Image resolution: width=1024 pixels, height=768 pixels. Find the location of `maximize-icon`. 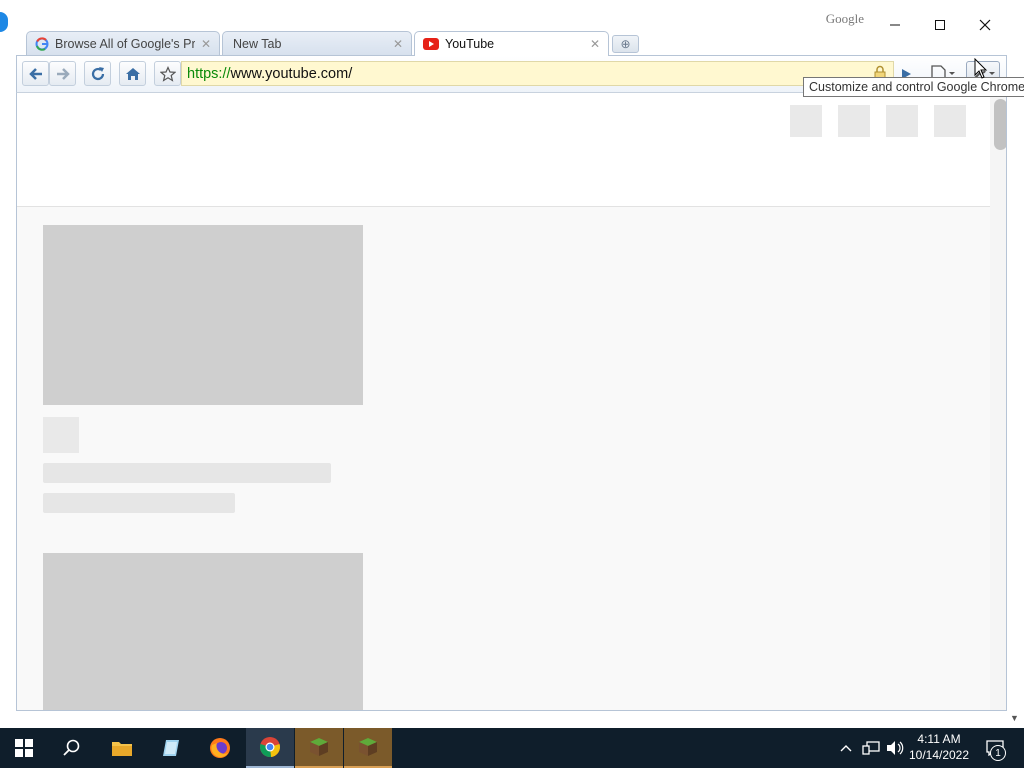

maximize-icon is located at coordinates (940, 25).